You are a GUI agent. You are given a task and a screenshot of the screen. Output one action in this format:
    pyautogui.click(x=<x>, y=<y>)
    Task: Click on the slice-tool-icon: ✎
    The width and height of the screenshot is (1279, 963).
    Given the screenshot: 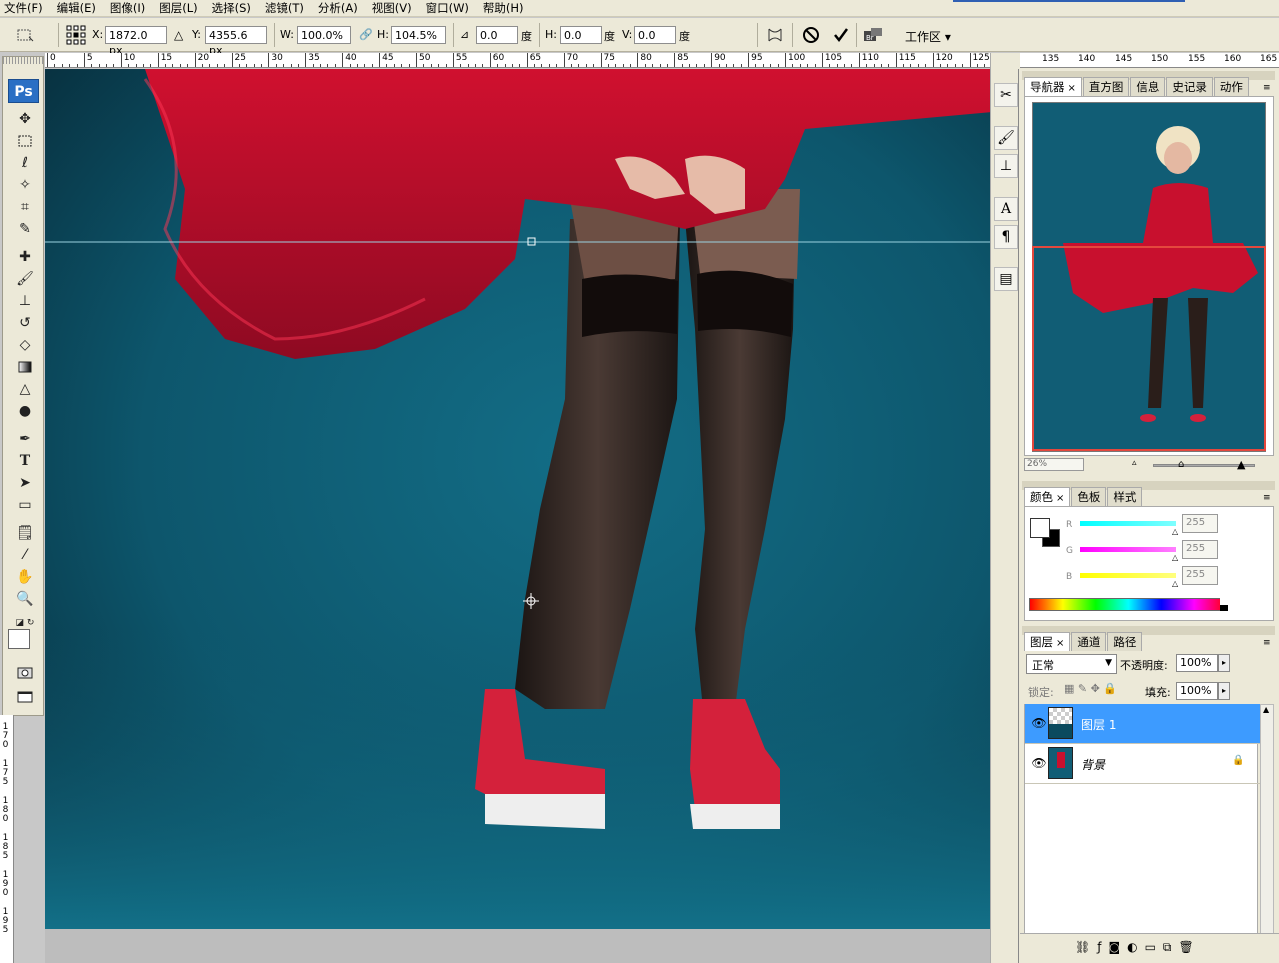 What is the action you would take?
    pyautogui.click(x=25, y=229)
    